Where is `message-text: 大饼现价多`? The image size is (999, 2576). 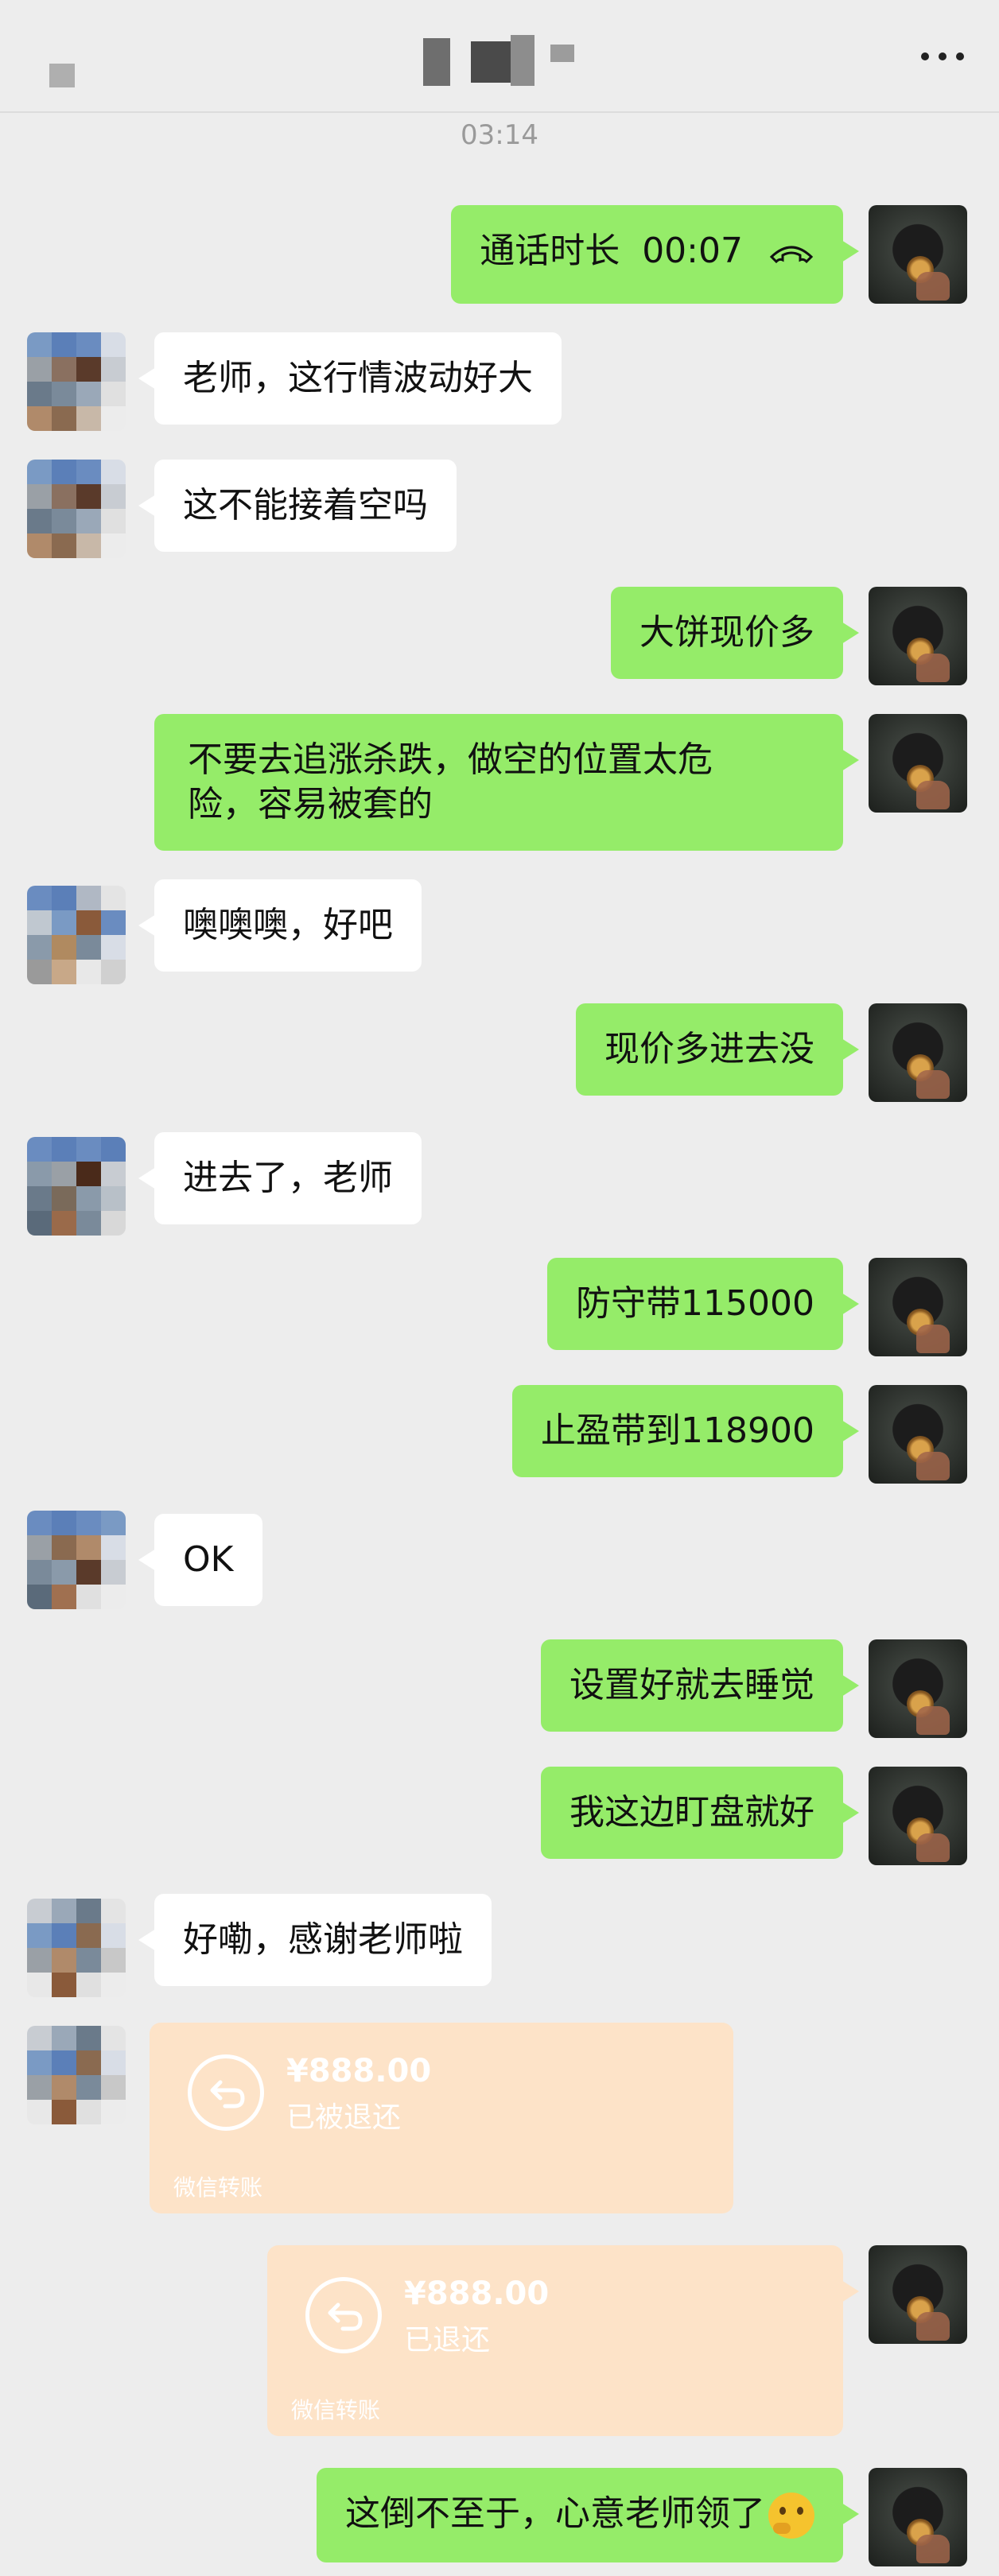
message-text: 大饼现价多 is located at coordinates (726, 632).